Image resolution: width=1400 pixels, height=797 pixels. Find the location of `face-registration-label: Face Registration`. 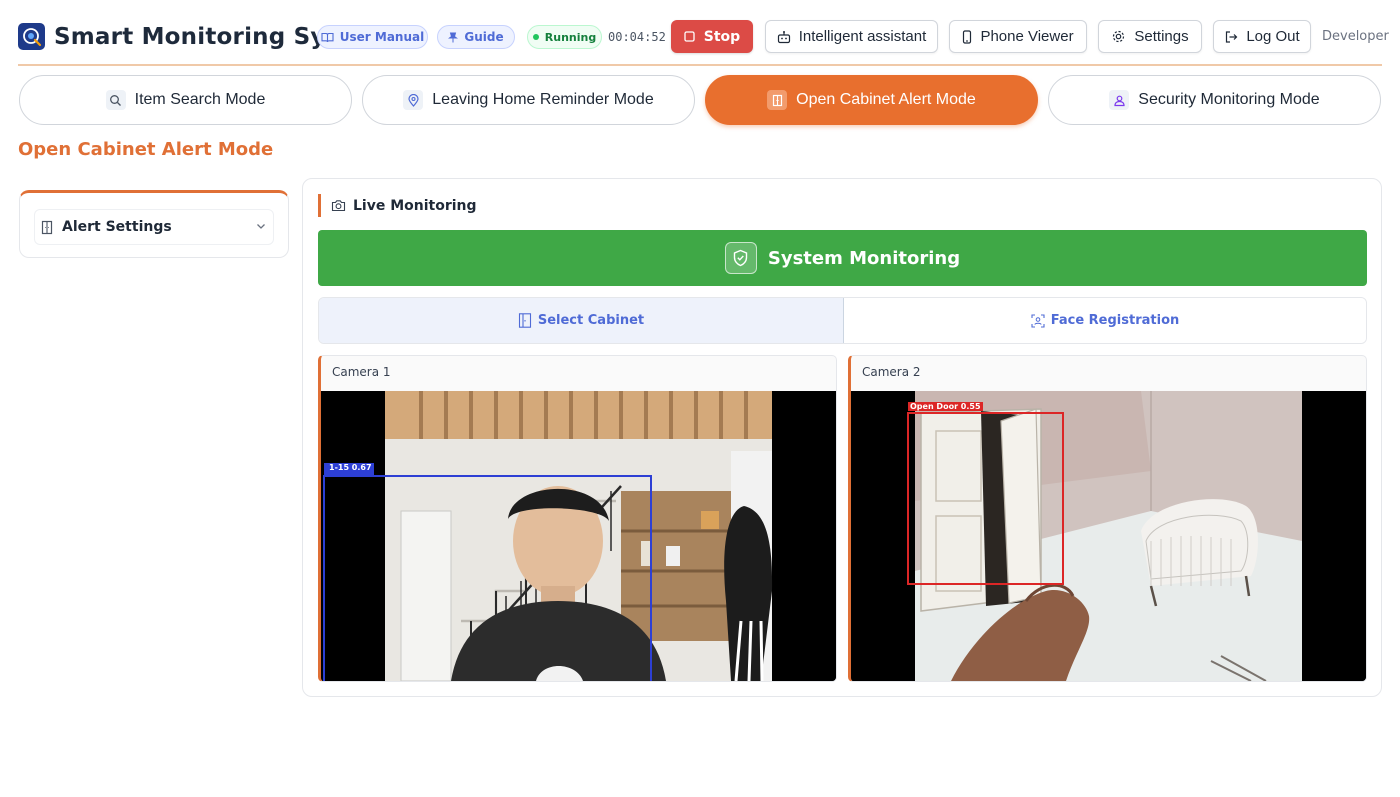

face-registration-label: Face Registration is located at coordinates (1115, 320).